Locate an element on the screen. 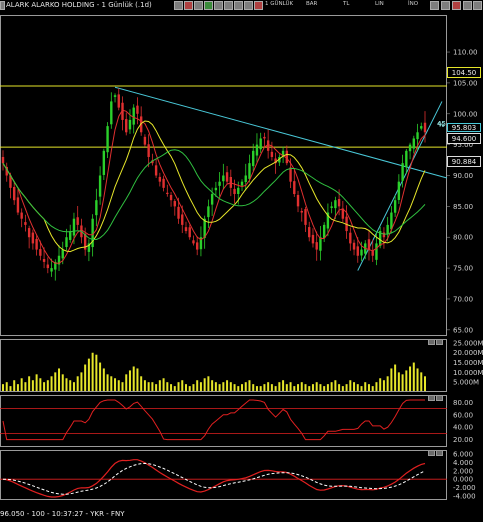  volume-panel-button-icon is located at coordinates (431, 342).